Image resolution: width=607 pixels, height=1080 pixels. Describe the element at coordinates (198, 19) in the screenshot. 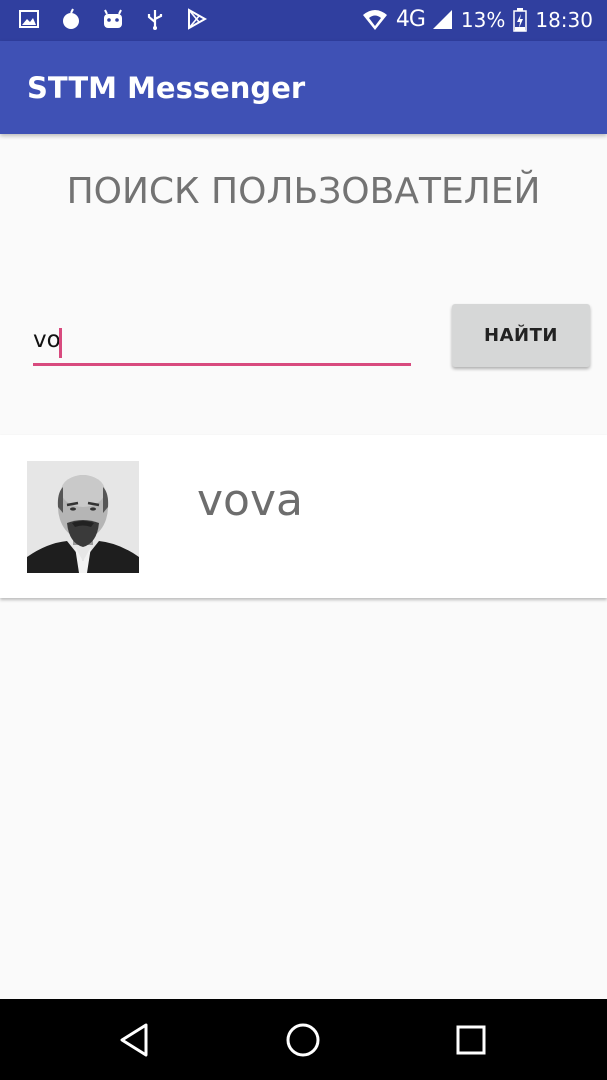

I see `play-store-icon` at that location.